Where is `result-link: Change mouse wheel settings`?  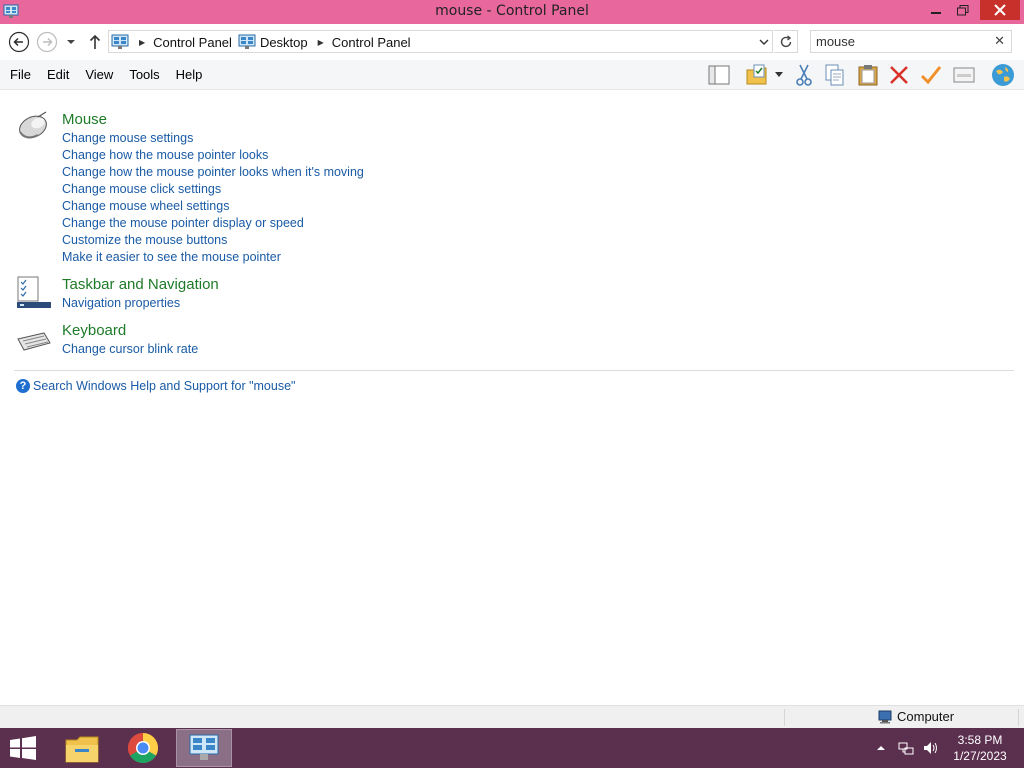 result-link: Change mouse wheel settings is located at coordinates (145, 206).